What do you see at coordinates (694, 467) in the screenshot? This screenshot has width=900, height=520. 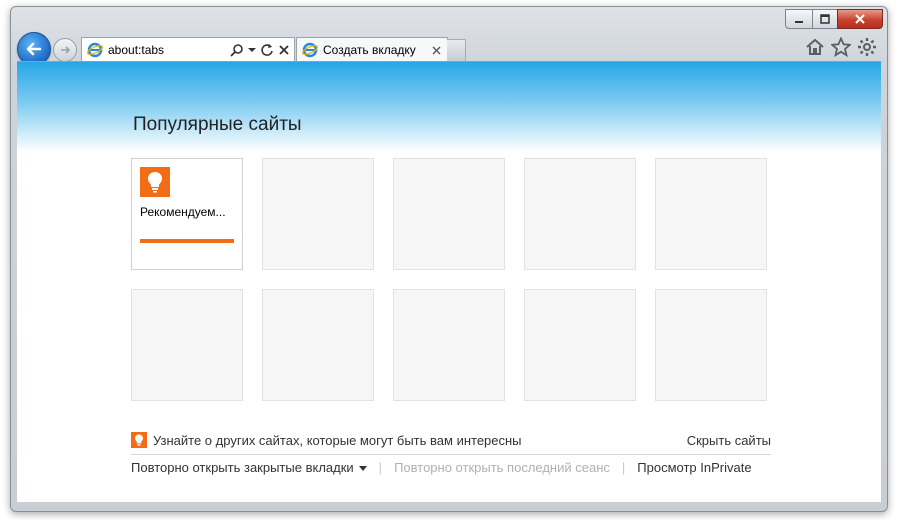 I see `inprivate-link: Просмотр InPrivate` at bounding box center [694, 467].